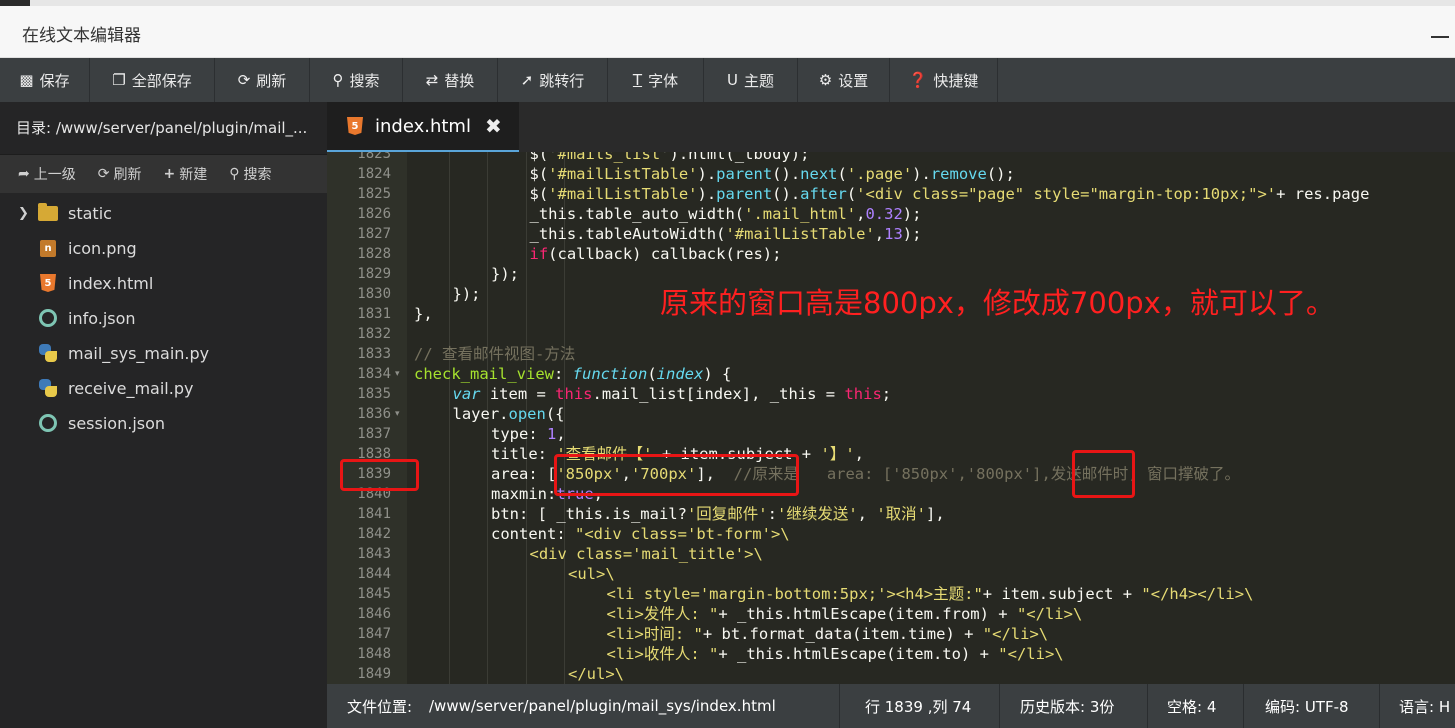 Image resolution: width=1455 pixels, height=728 pixels. What do you see at coordinates (851, 194) in the screenshot?
I see `code-token: (` at bounding box center [851, 194].